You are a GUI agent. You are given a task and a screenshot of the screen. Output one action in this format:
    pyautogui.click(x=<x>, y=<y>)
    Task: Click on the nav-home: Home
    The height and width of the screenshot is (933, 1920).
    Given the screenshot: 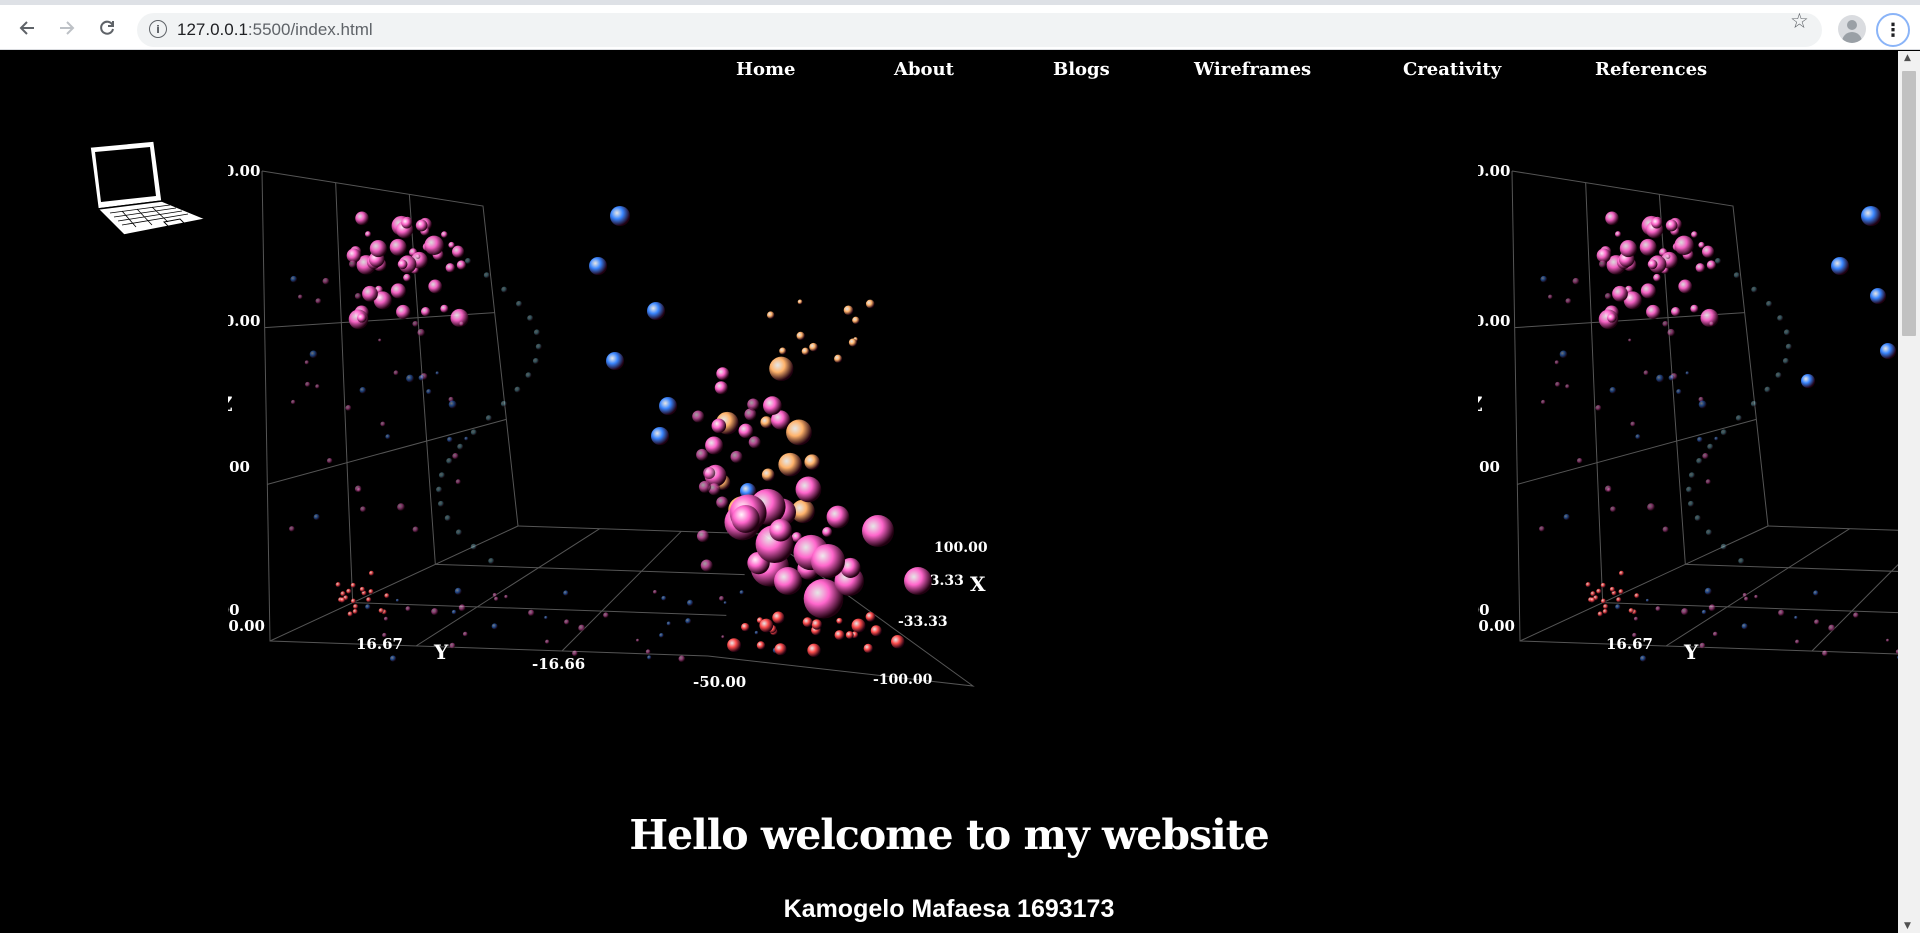 What is the action you would take?
    pyautogui.click(x=766, y=69)
    